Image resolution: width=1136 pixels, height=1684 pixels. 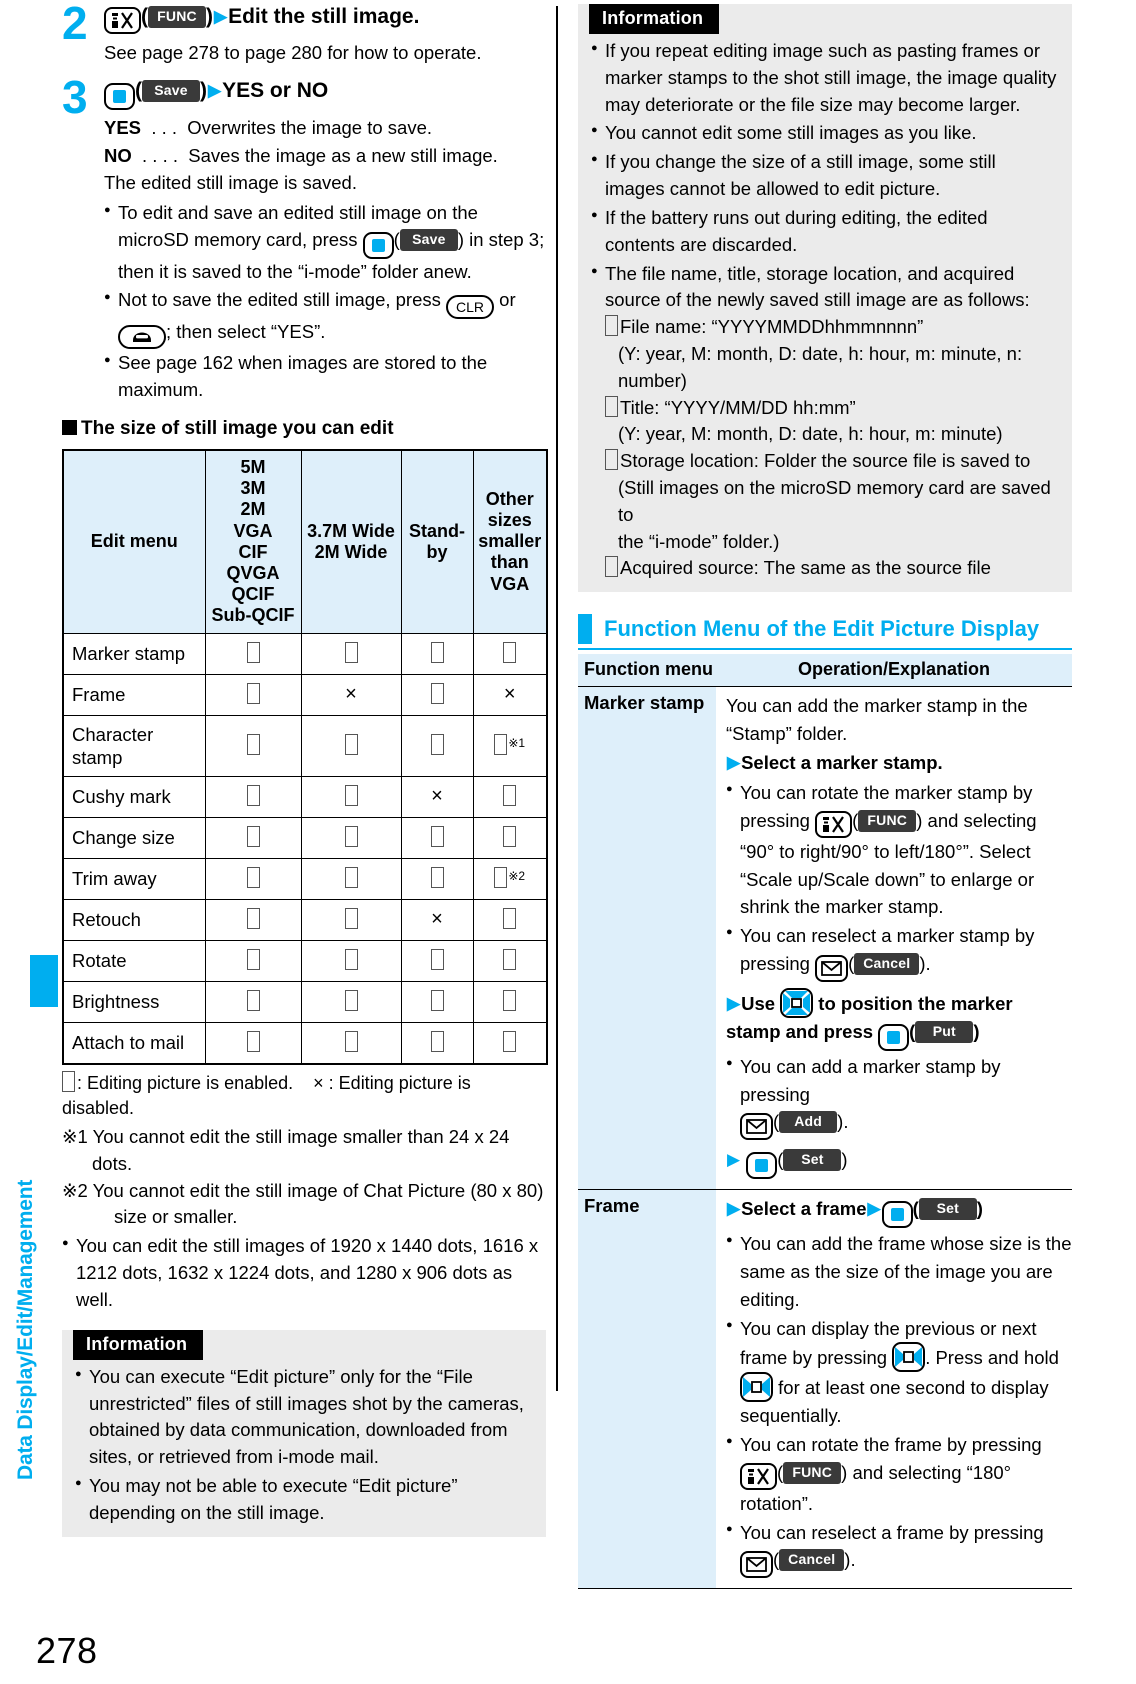 I want to click on cancel-softkey-chip: Cancel, so click(x=812, y=1560).